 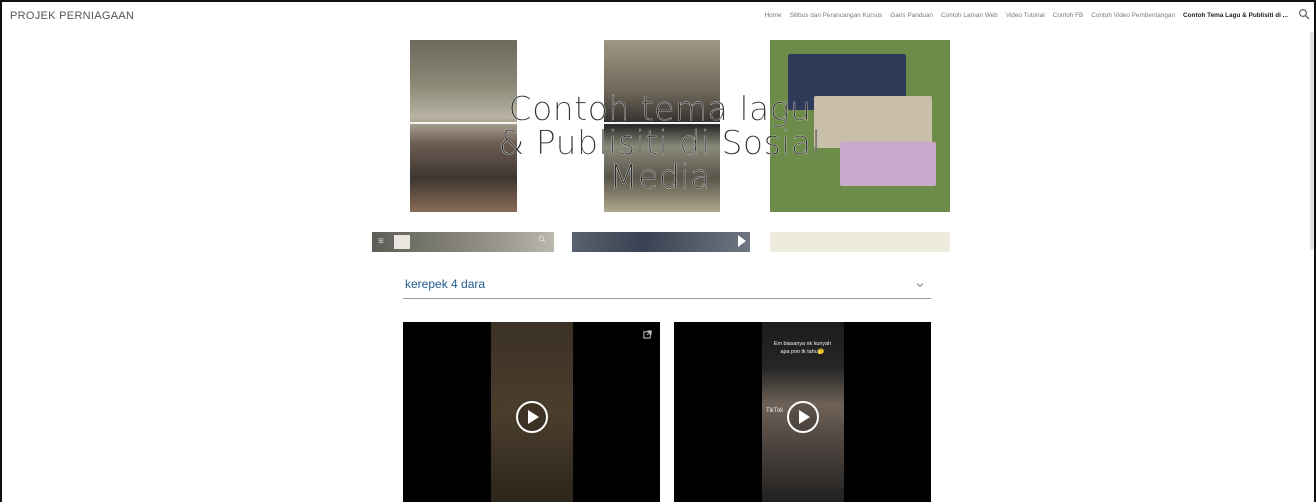 What do you see at coordinates (463, 242) in the screenshot?
I see `hero-strip-app-screenshot: ≡` at bounding box center [463, 242].